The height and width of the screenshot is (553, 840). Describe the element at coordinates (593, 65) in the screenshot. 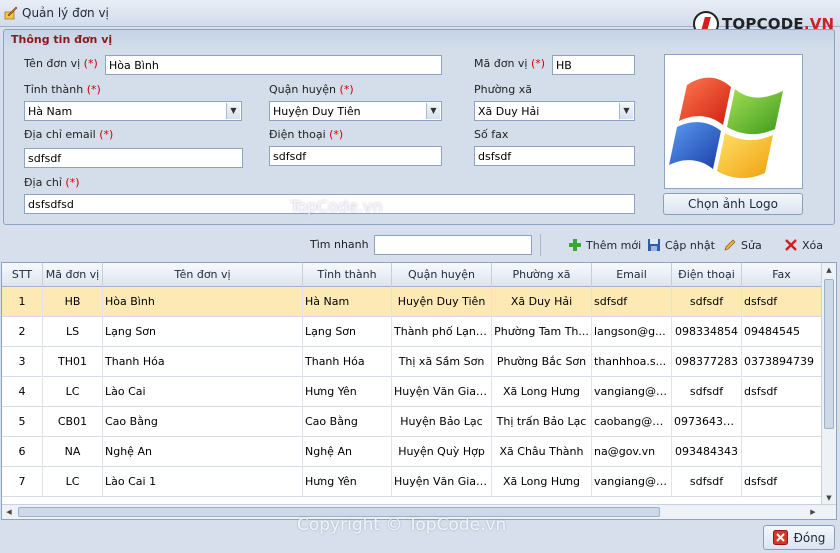

I see `unit-code-input: HB` at that location.